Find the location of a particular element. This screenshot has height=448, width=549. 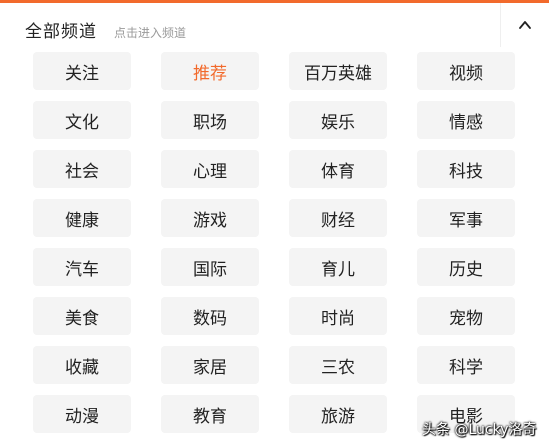

channel-chip: 视频 is located at coordinates (466, 71).